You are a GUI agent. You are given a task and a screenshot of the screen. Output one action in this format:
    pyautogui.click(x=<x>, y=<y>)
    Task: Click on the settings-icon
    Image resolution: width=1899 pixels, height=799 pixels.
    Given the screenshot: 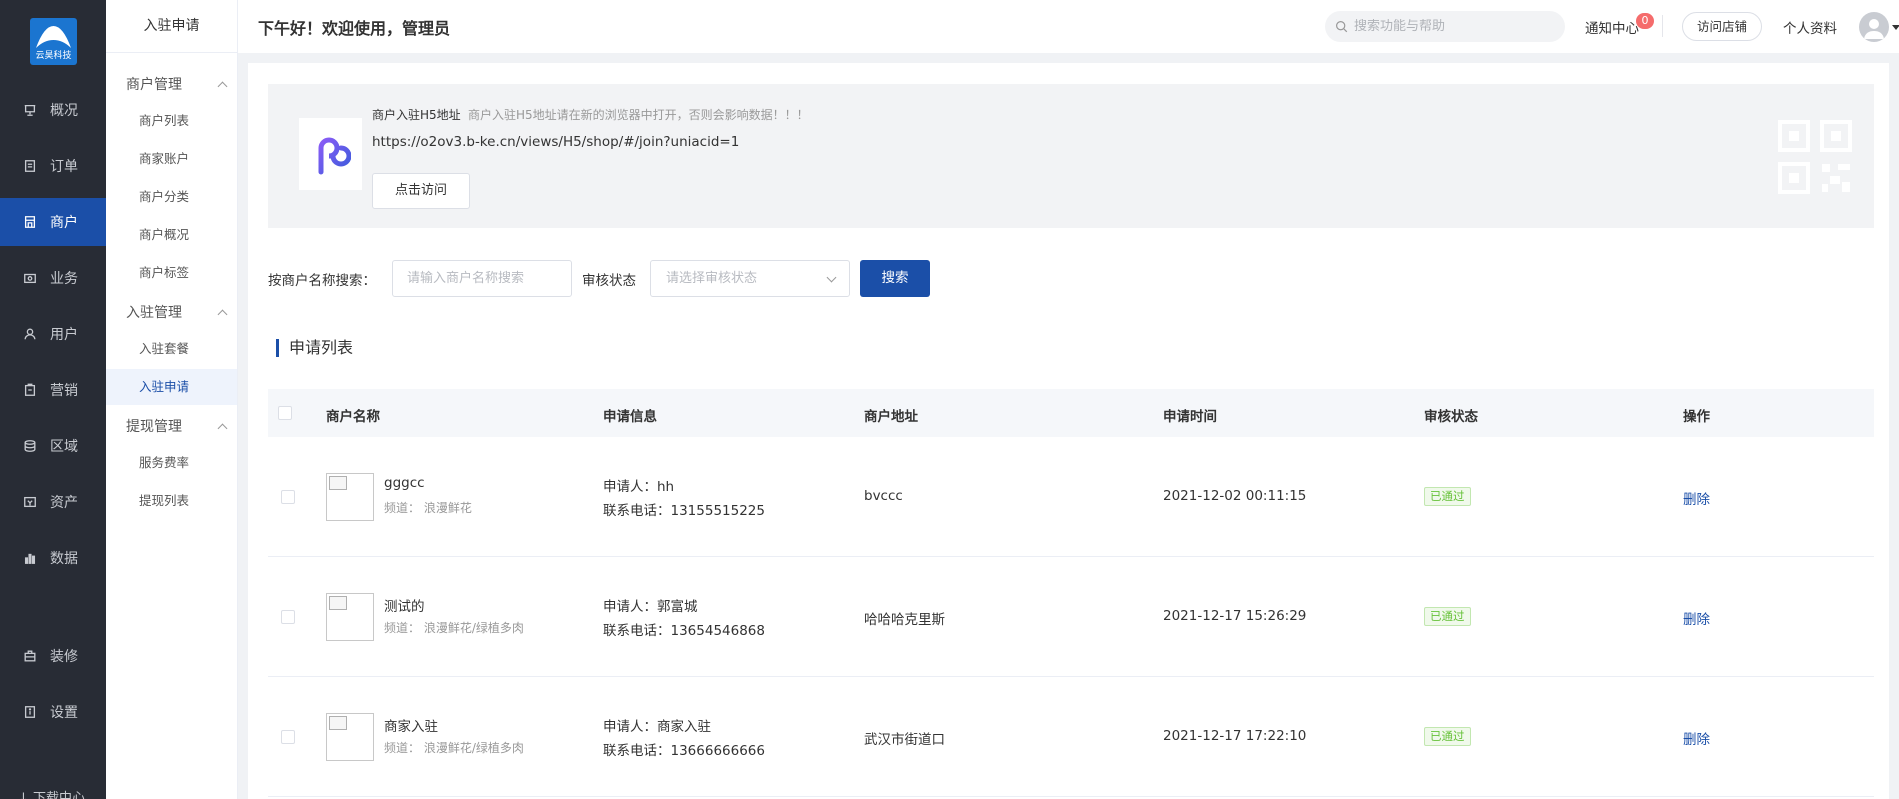 What is the action you would take?
    pyautogui.click(x=30, y=712)
    